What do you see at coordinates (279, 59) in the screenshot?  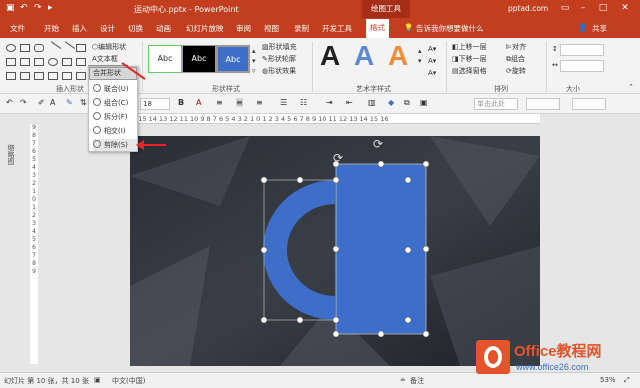 I see `shape-outline-button: ✎形状轮廓` at bounding box center [279, 59].